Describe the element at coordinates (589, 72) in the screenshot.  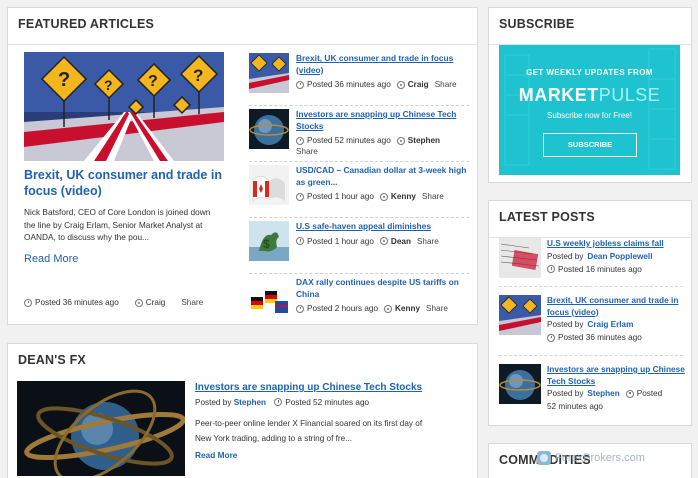
I see `subscribe-tagline: GET WEEKLY UPDATES FROM` at that location.